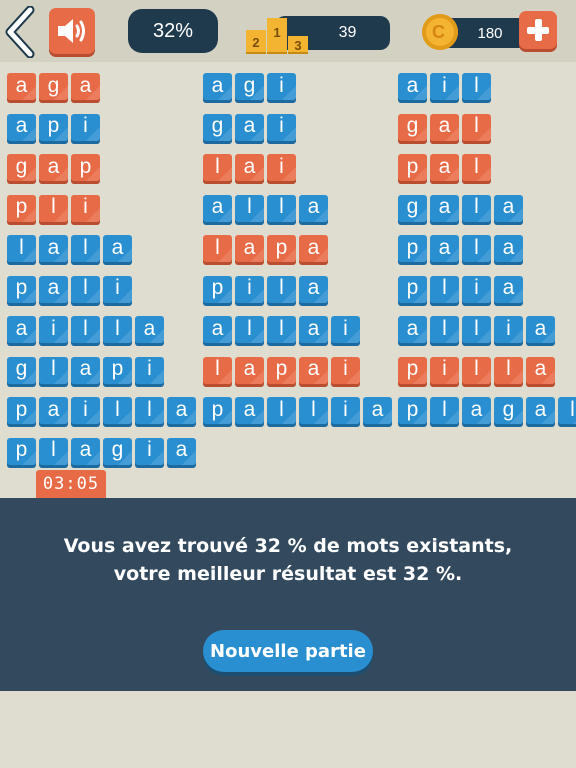 The image size is (576, 768). What do you see at coordinates (69, 289) in the screenshot?
I see `word-pali: pali` at bounding box center [69, 289].